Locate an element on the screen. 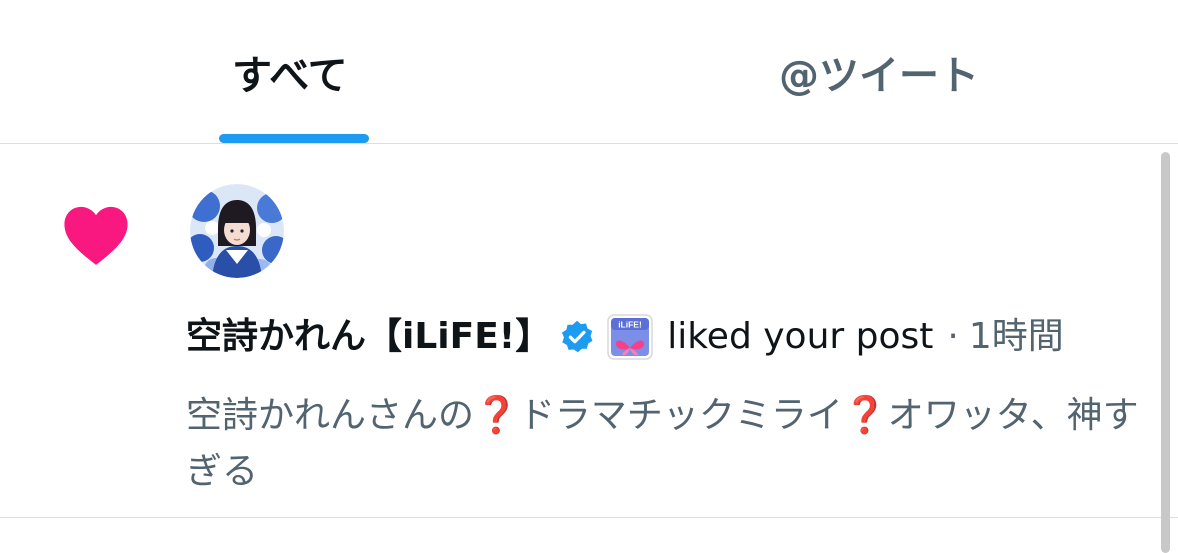 The image size is (1178, 553). scrollbar is located at coordinates (1165, 352).